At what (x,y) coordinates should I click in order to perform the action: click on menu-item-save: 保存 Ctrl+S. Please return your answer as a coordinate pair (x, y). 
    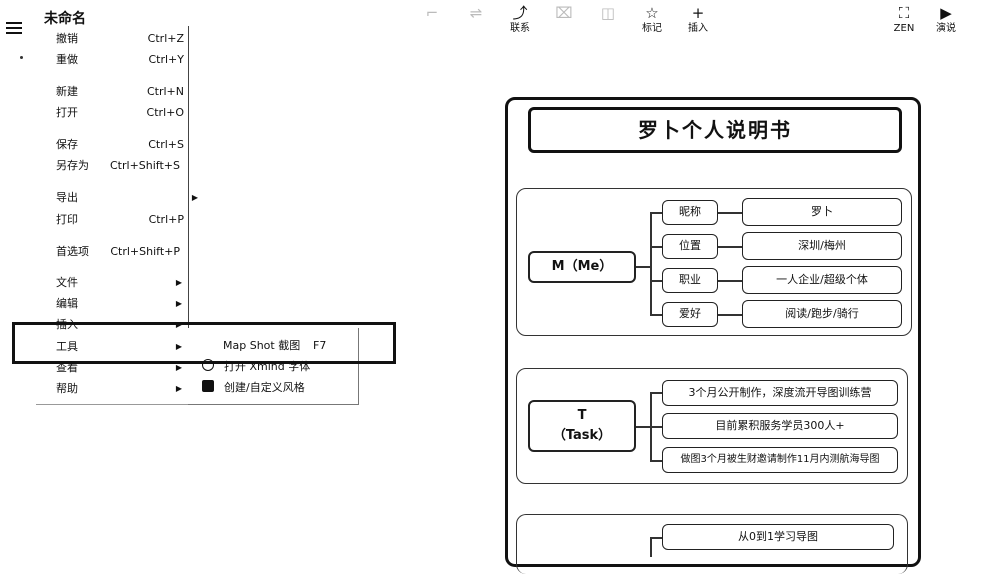
    Looking at the image, I should click on (131, 145).